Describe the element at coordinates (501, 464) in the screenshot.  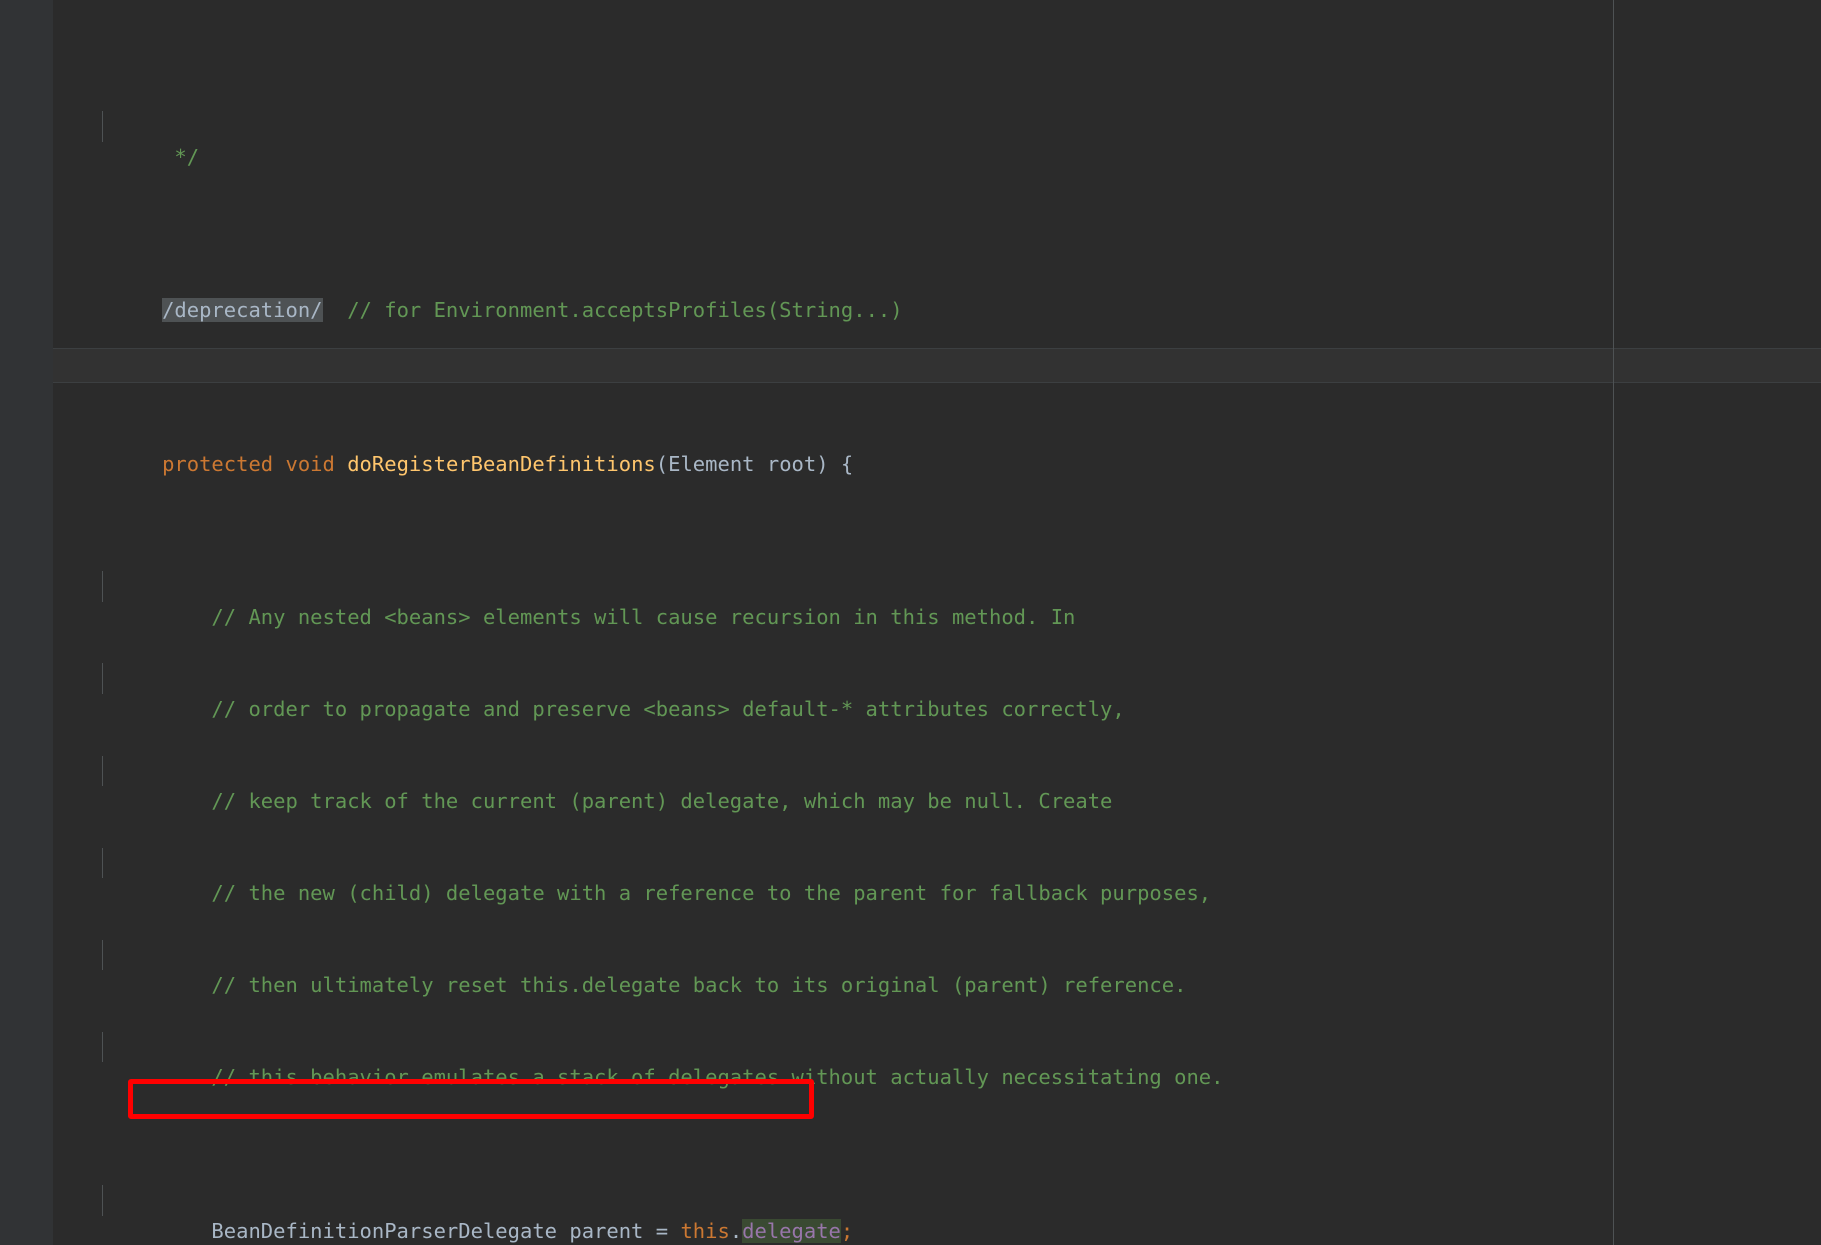
I see `token-method-name: doRegisterBeanDefinitions` at that location.